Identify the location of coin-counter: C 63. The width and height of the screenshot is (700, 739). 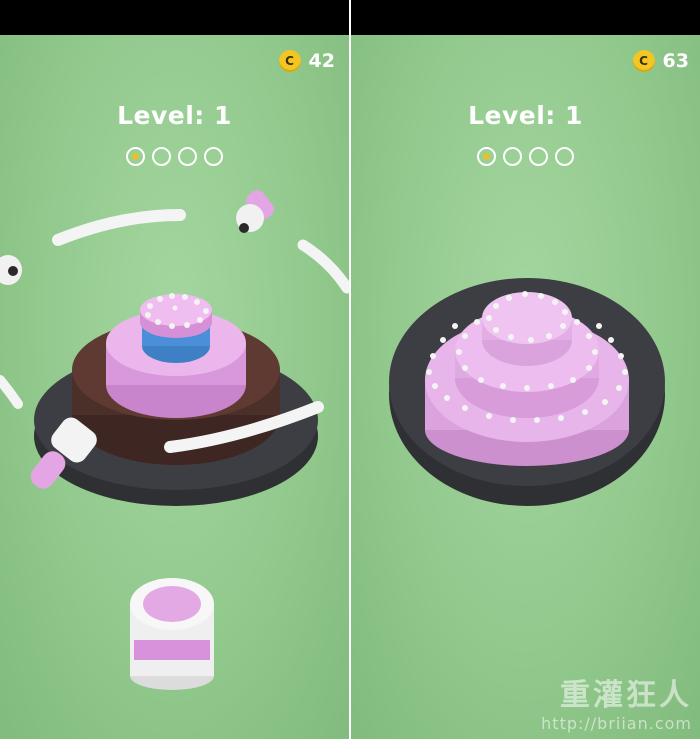
(660, 61).